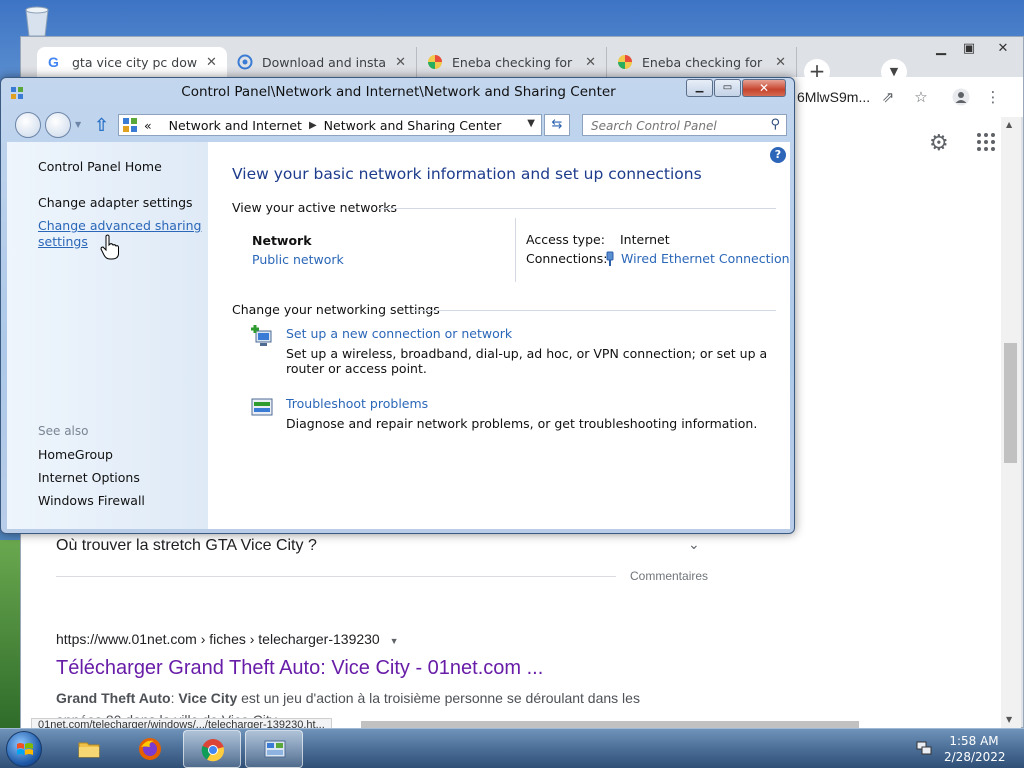 This screenshot has height=768, width=1024. Describe the element at coordinates (975, 749) in the screenshot. I see `system-clock: 1:58 AM 2/28/2022` at that location.